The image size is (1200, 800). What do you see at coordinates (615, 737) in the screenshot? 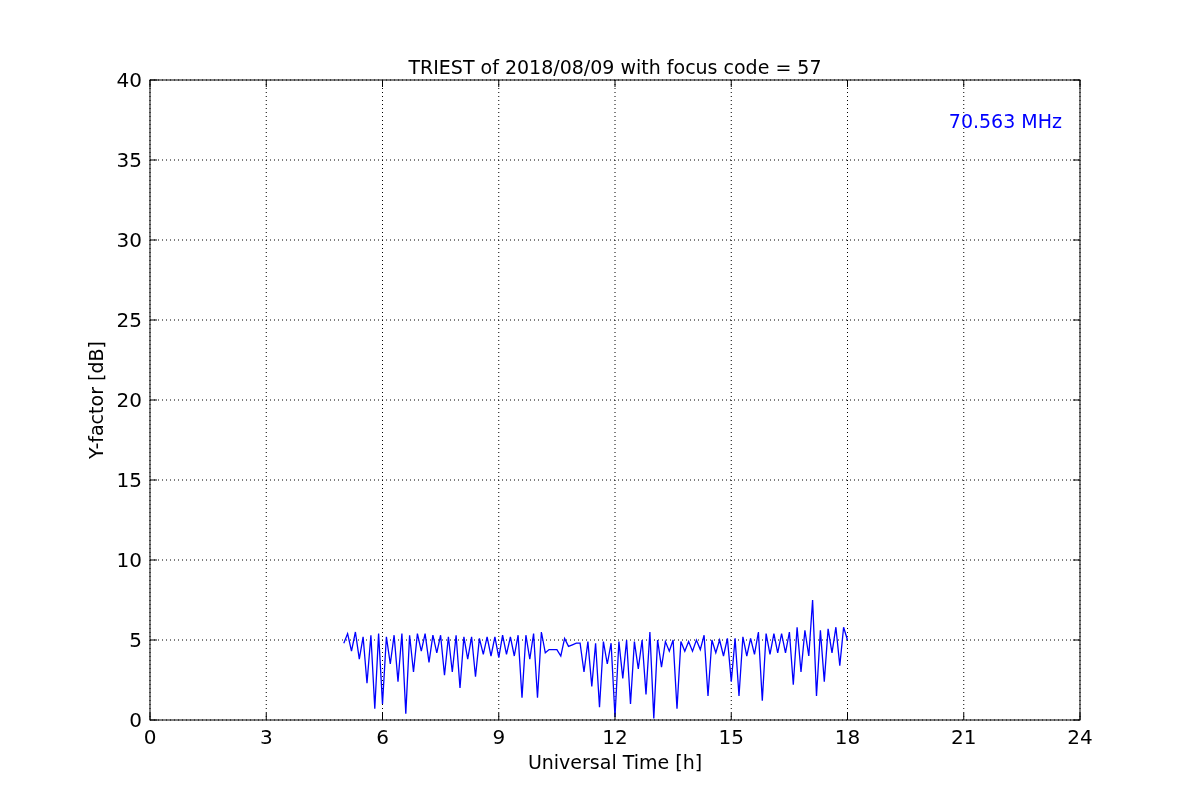
I see `x-tick-label: 12` at bounding box center [615, 737].